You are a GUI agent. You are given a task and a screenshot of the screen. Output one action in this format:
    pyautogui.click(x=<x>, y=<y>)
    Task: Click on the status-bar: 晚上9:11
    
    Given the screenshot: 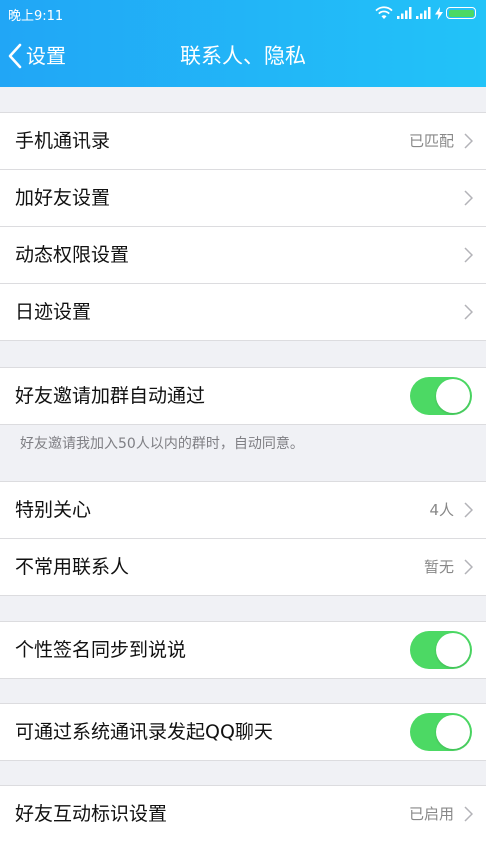 What is the action you would take?
    pyautogui.click(x=243, y=13)
    